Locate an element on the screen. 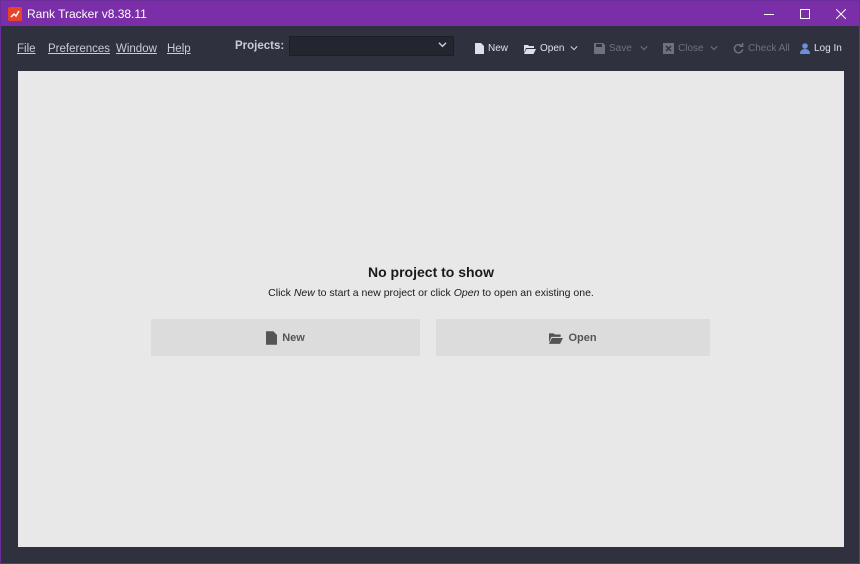 Image resolution: width=860 pixels, height=564 pixels. minimize-button is located at coordinates (769, 13).